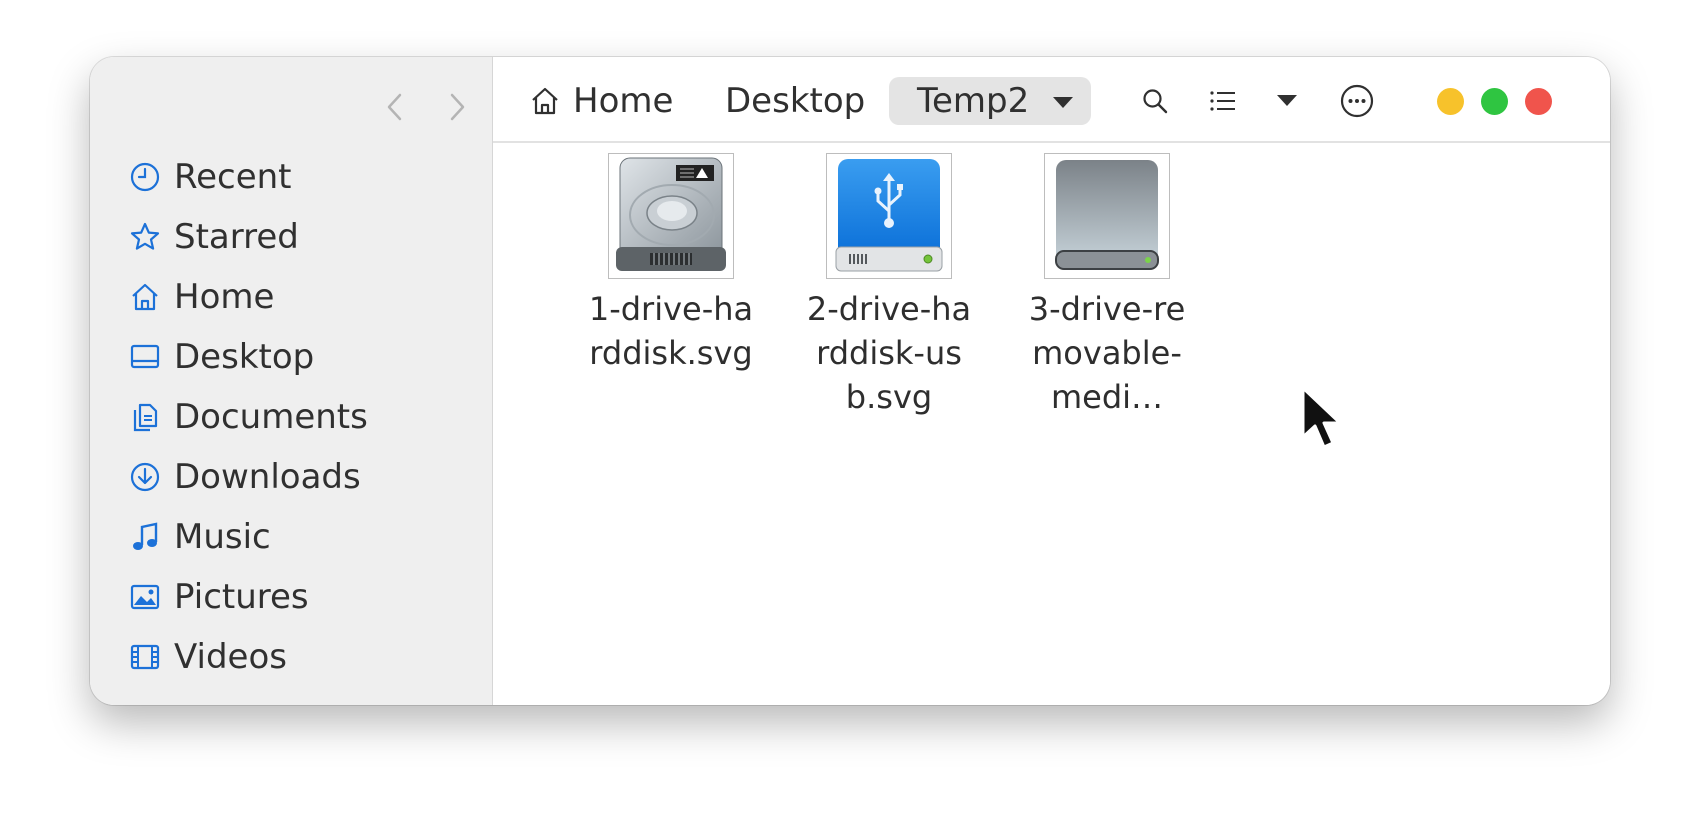  Describe the element at coordinates (145, 177) in the screenshot. I see `clock-icon` at that location.